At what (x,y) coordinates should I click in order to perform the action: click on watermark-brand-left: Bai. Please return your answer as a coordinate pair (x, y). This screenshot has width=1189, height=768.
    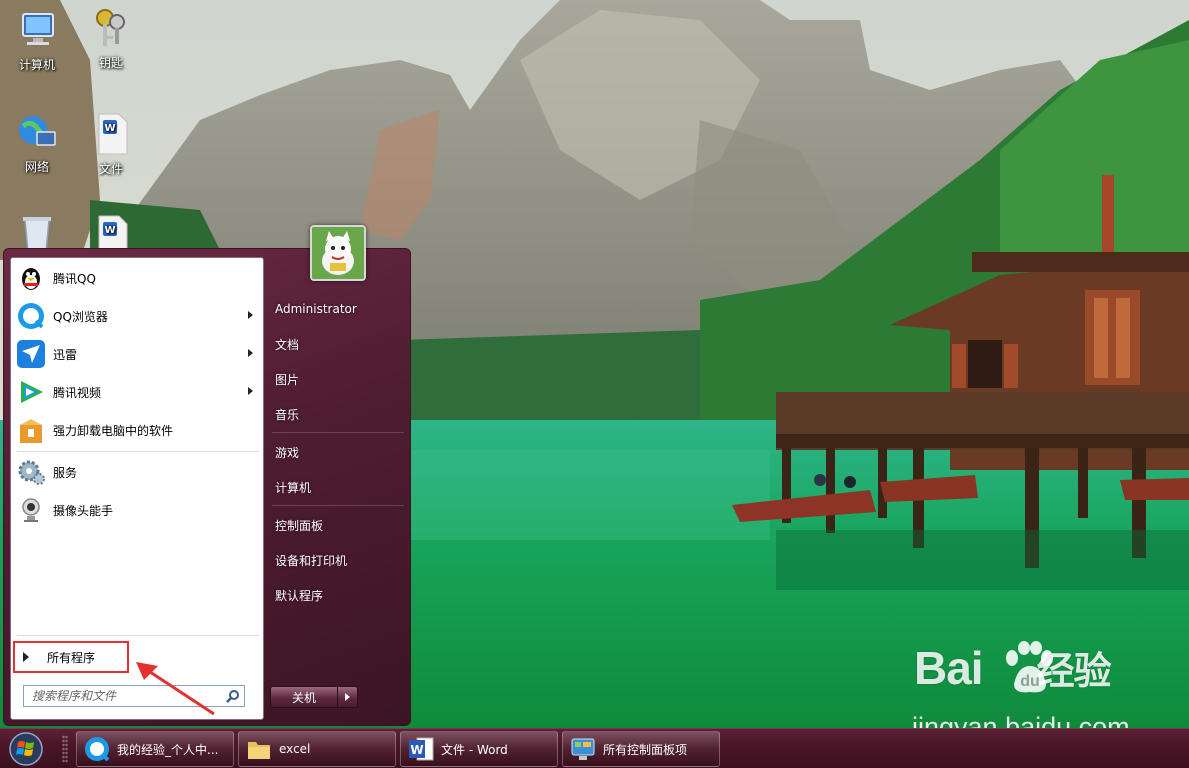
    Looking at the image, I should click on (949, 668).